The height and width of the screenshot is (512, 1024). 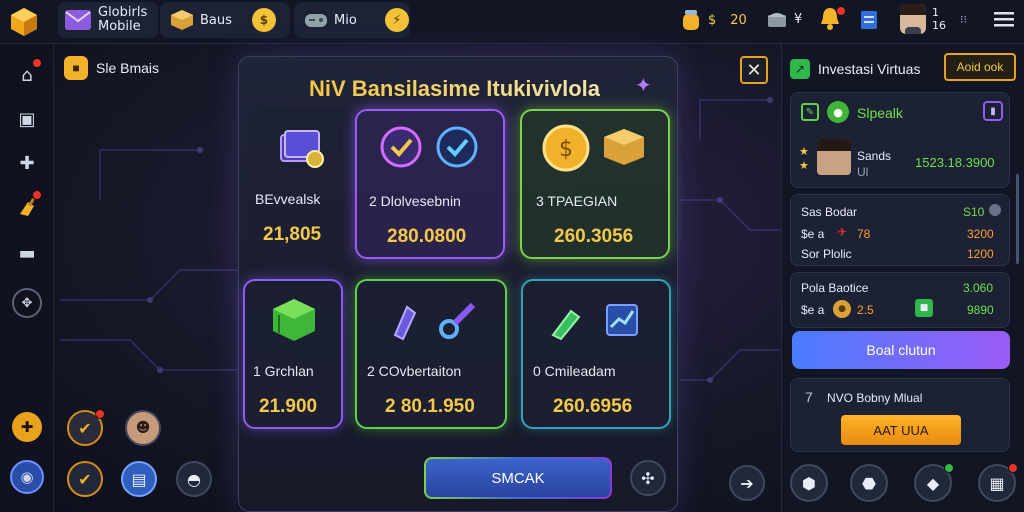 I want to click on stats-2-row-2-value: 9890, so click(x=980, y=310).